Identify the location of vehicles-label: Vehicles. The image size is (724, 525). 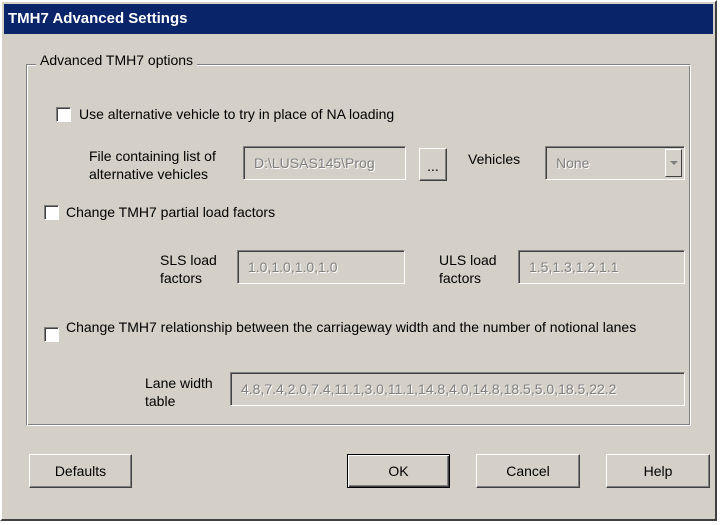
(494, 159).